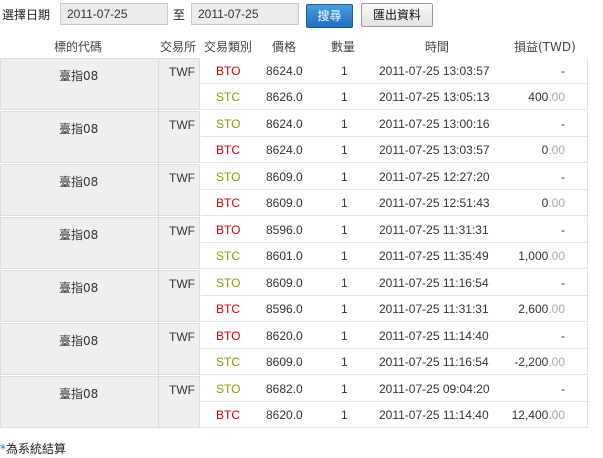  Describe the element at coordinates (301, 15) in the screenshot. I see `date-filter-bar: 選擇日期 2011-07-25 至 2011-07-25 搜尋 匯出資料` at that location.